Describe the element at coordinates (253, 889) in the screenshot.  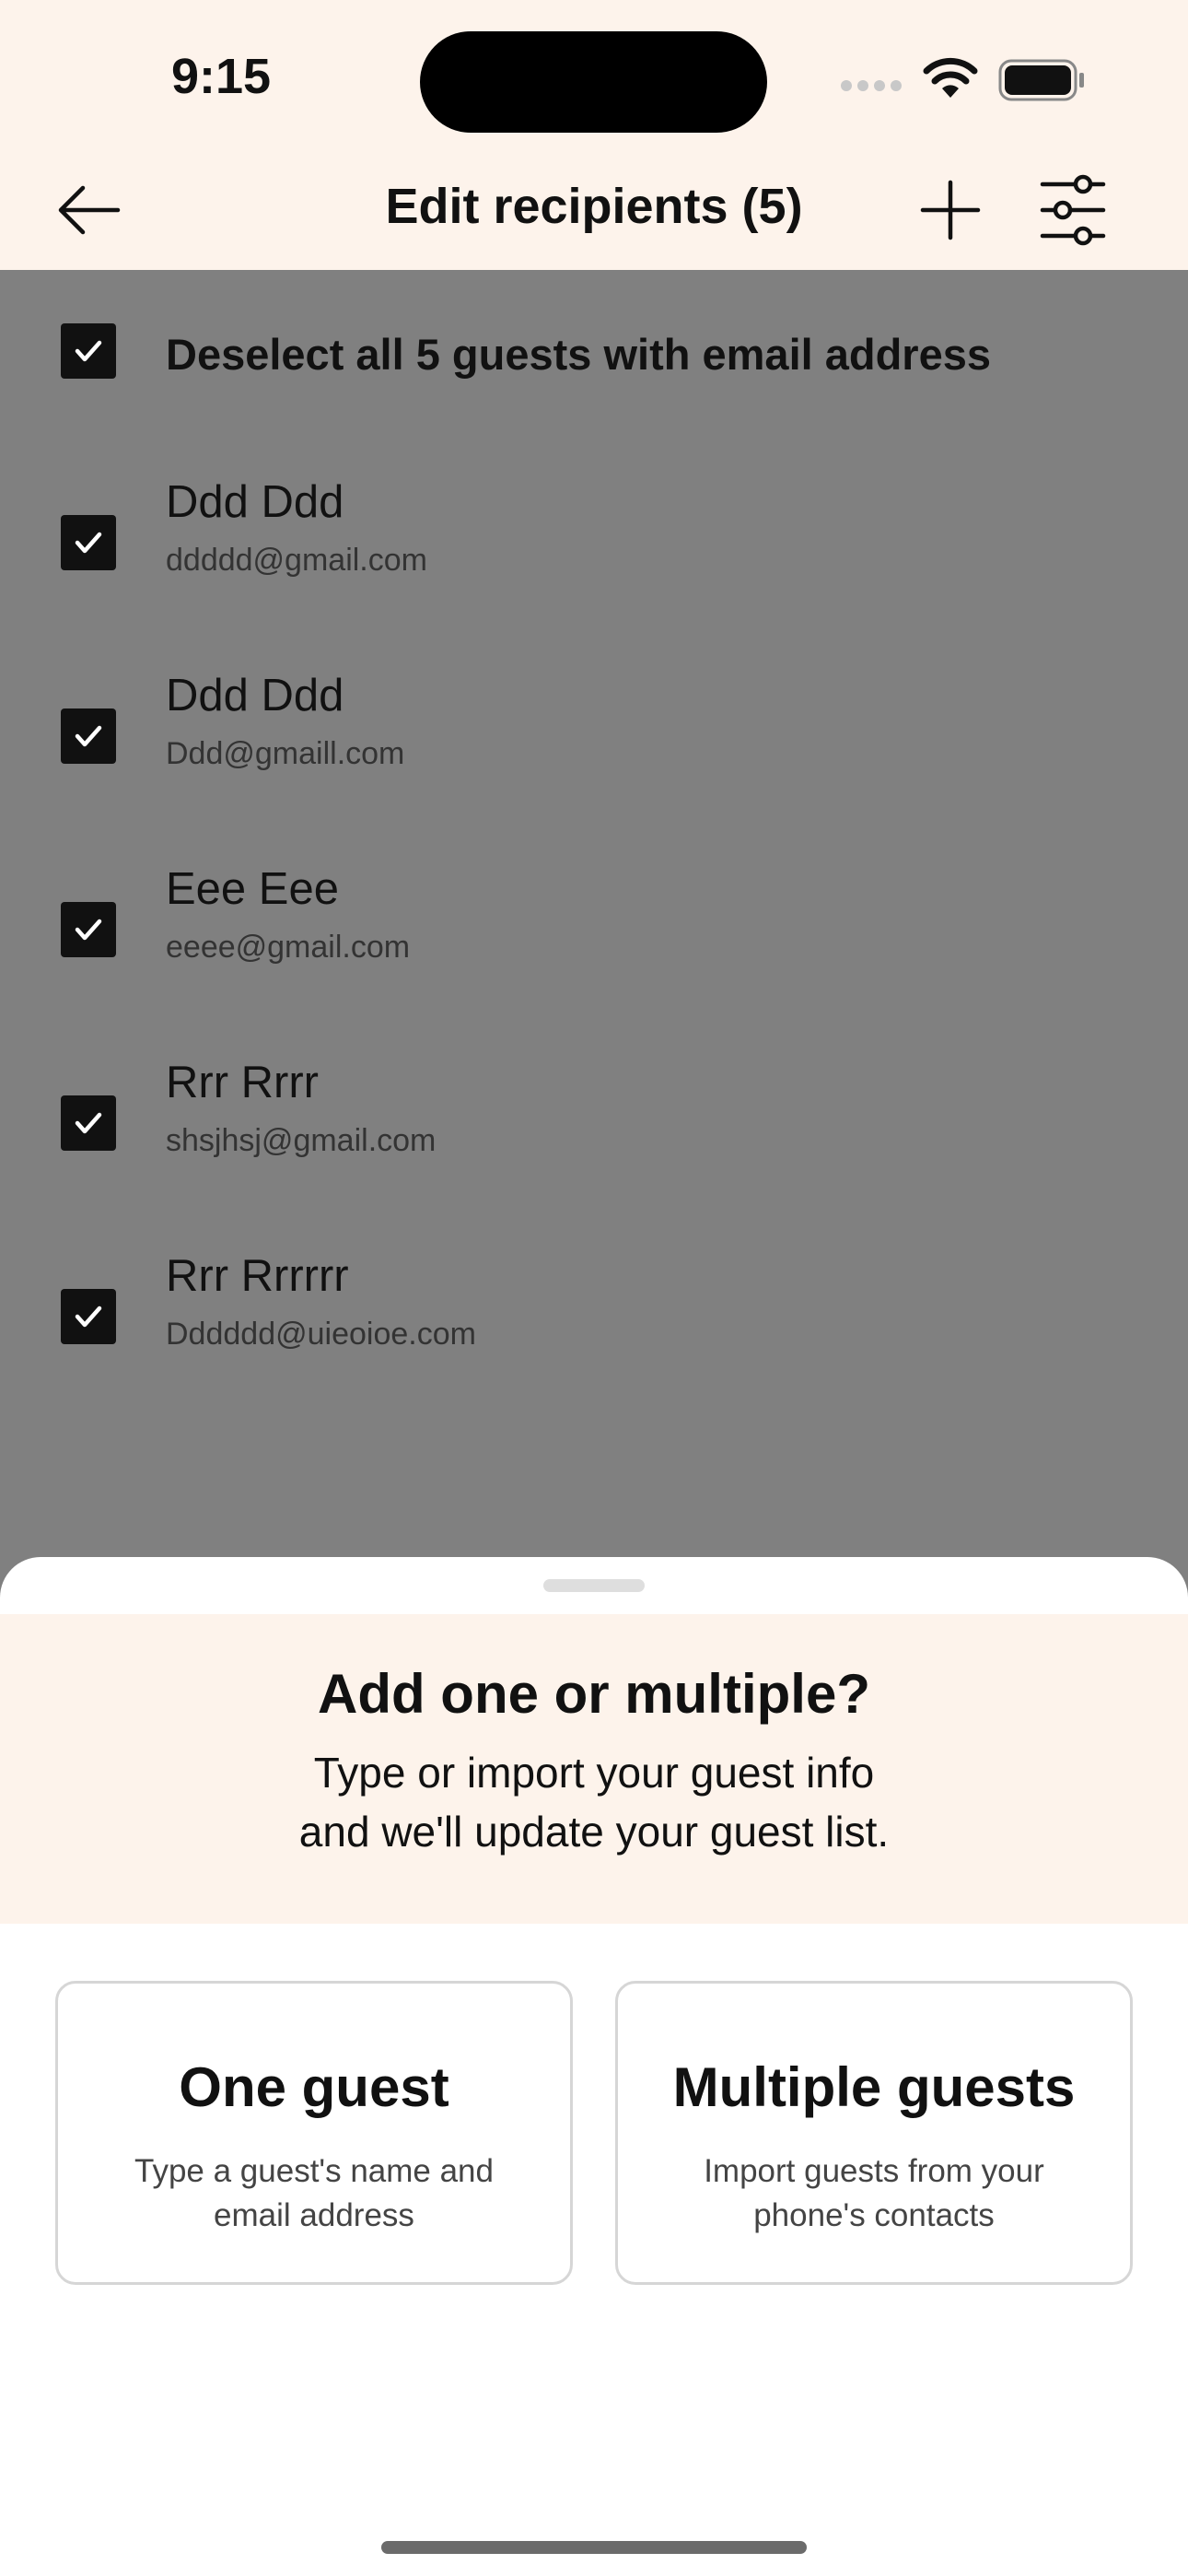
I see `recipient-name: Eee Eee` at that location.